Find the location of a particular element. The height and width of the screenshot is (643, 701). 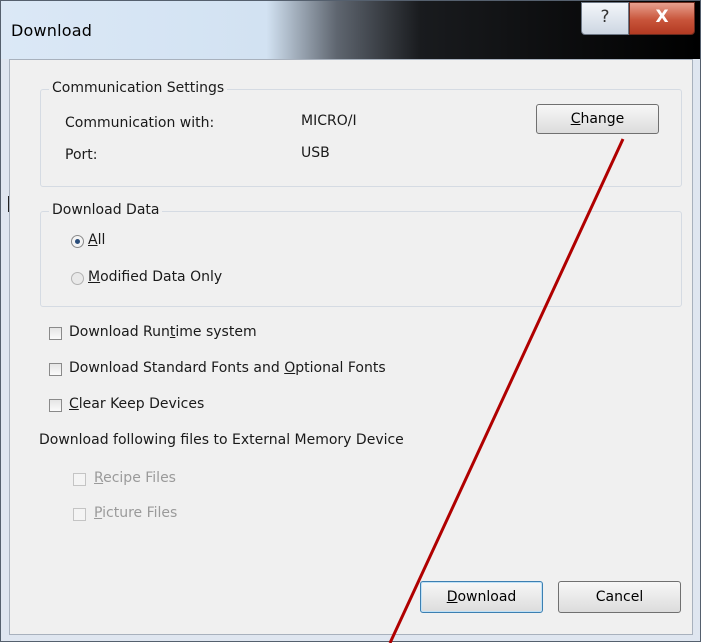

cancel-button-label: Cancel is located at coordinates (619, 597).